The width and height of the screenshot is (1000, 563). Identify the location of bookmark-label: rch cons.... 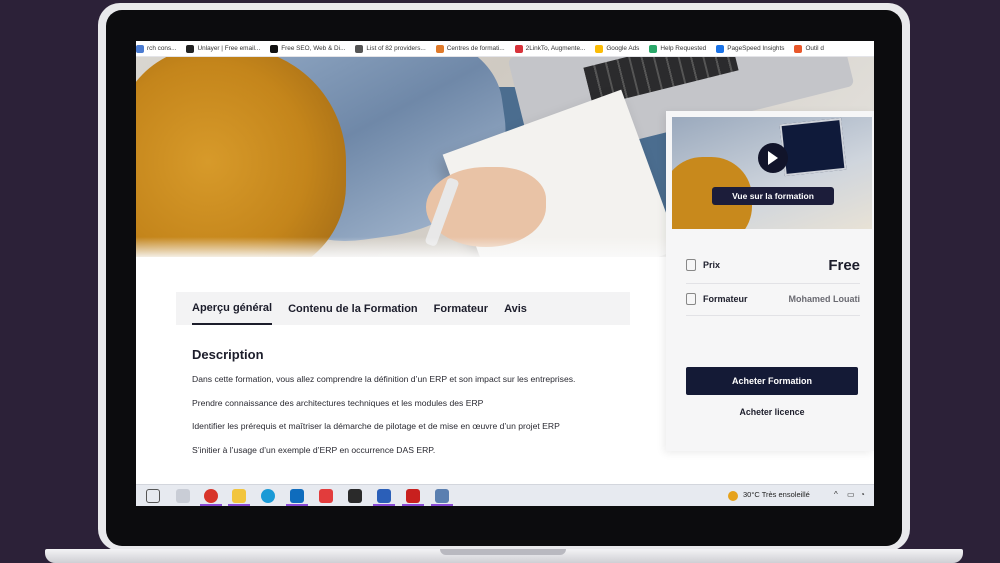
(162, 48).